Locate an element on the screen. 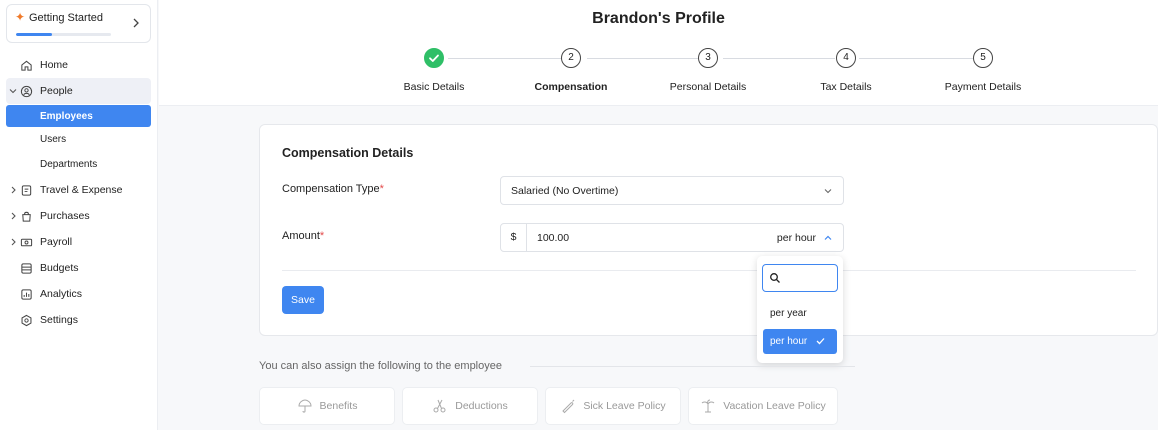 The width and height of the screenshot is (1158, 430). sidebar-item-label: Settings is located at coordinates (59, 320).